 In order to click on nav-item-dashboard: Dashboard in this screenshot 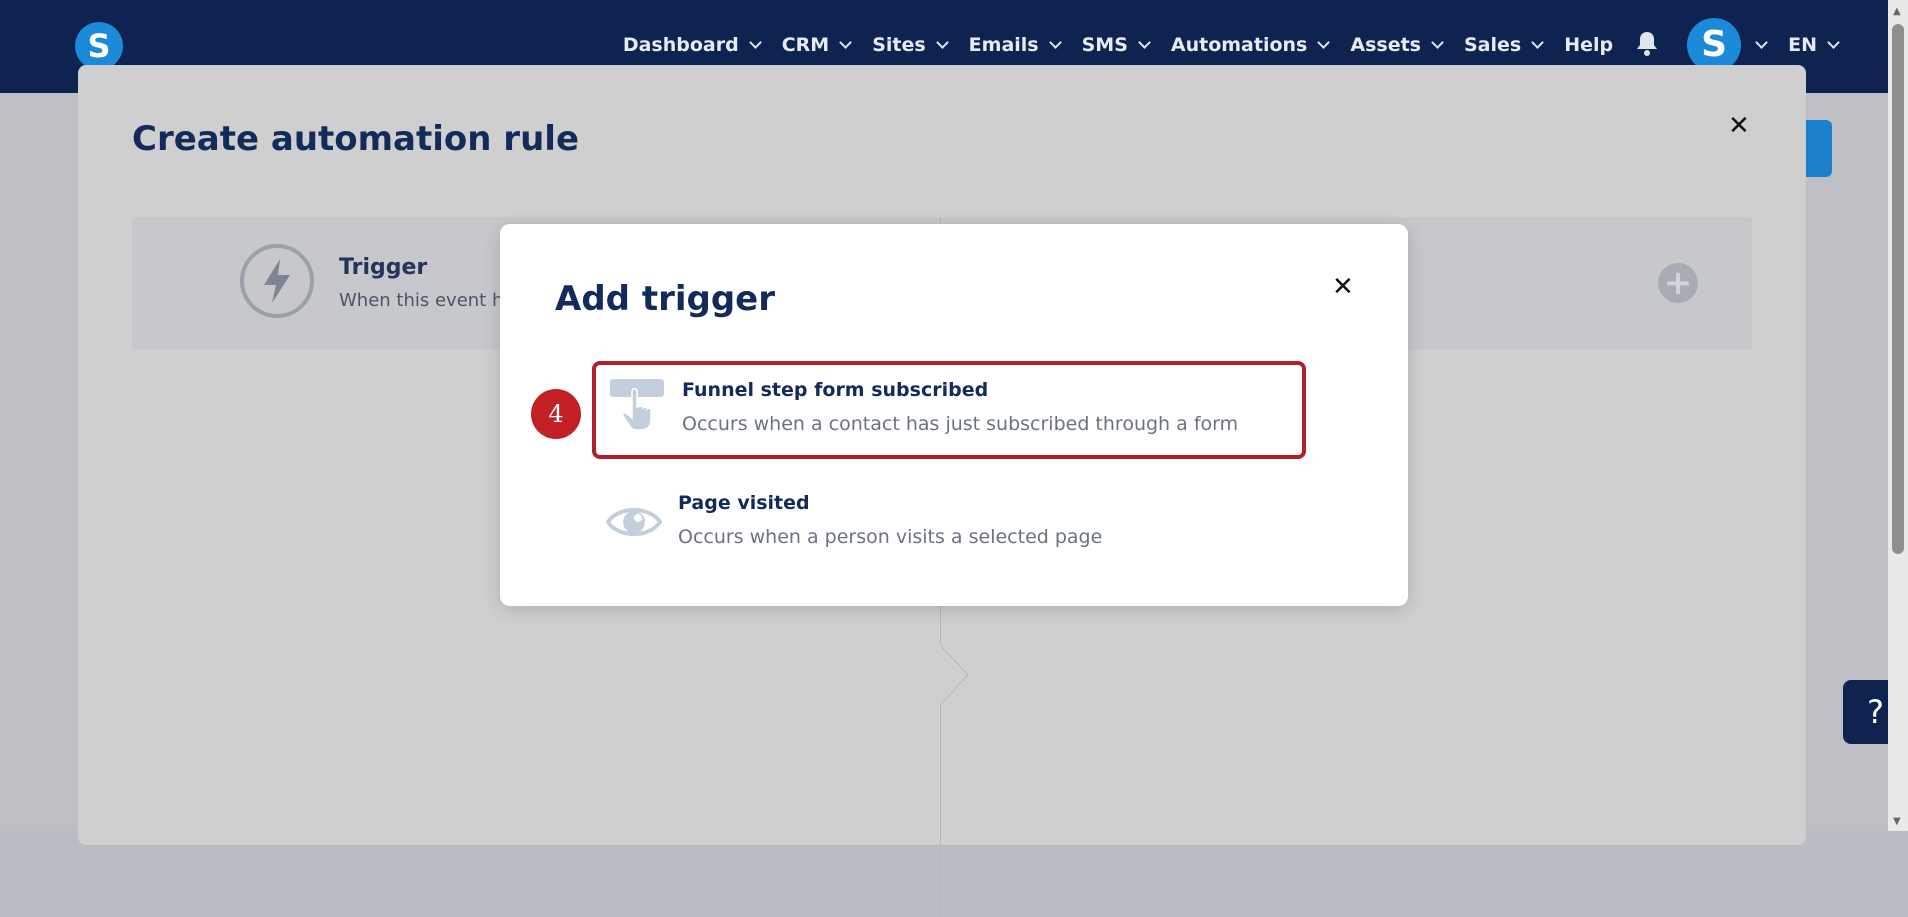, I will do `click(692, 45)`.